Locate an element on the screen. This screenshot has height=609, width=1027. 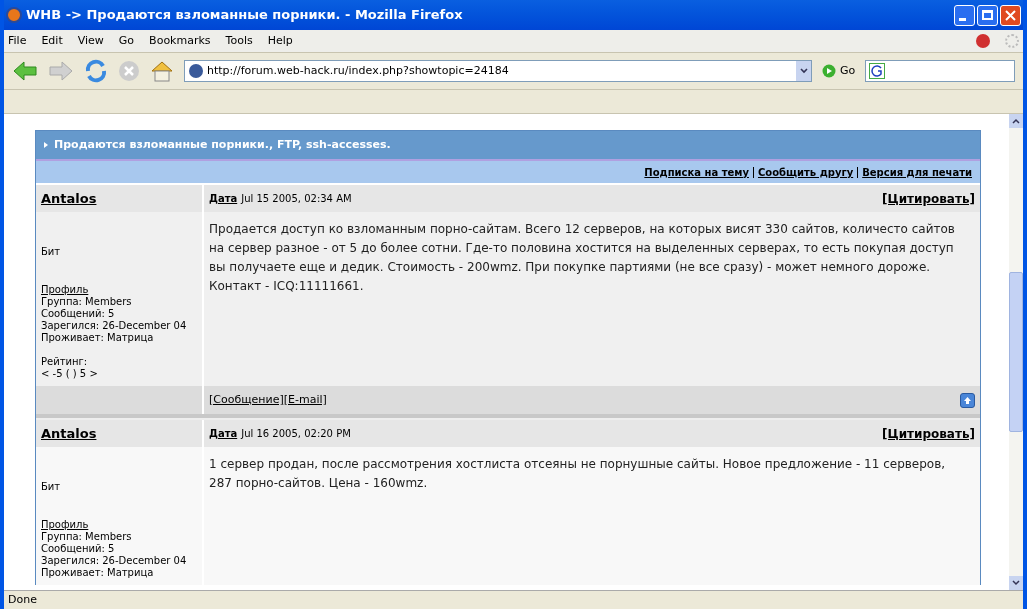
scroll-thumb is located at coordinates (1016, 352).